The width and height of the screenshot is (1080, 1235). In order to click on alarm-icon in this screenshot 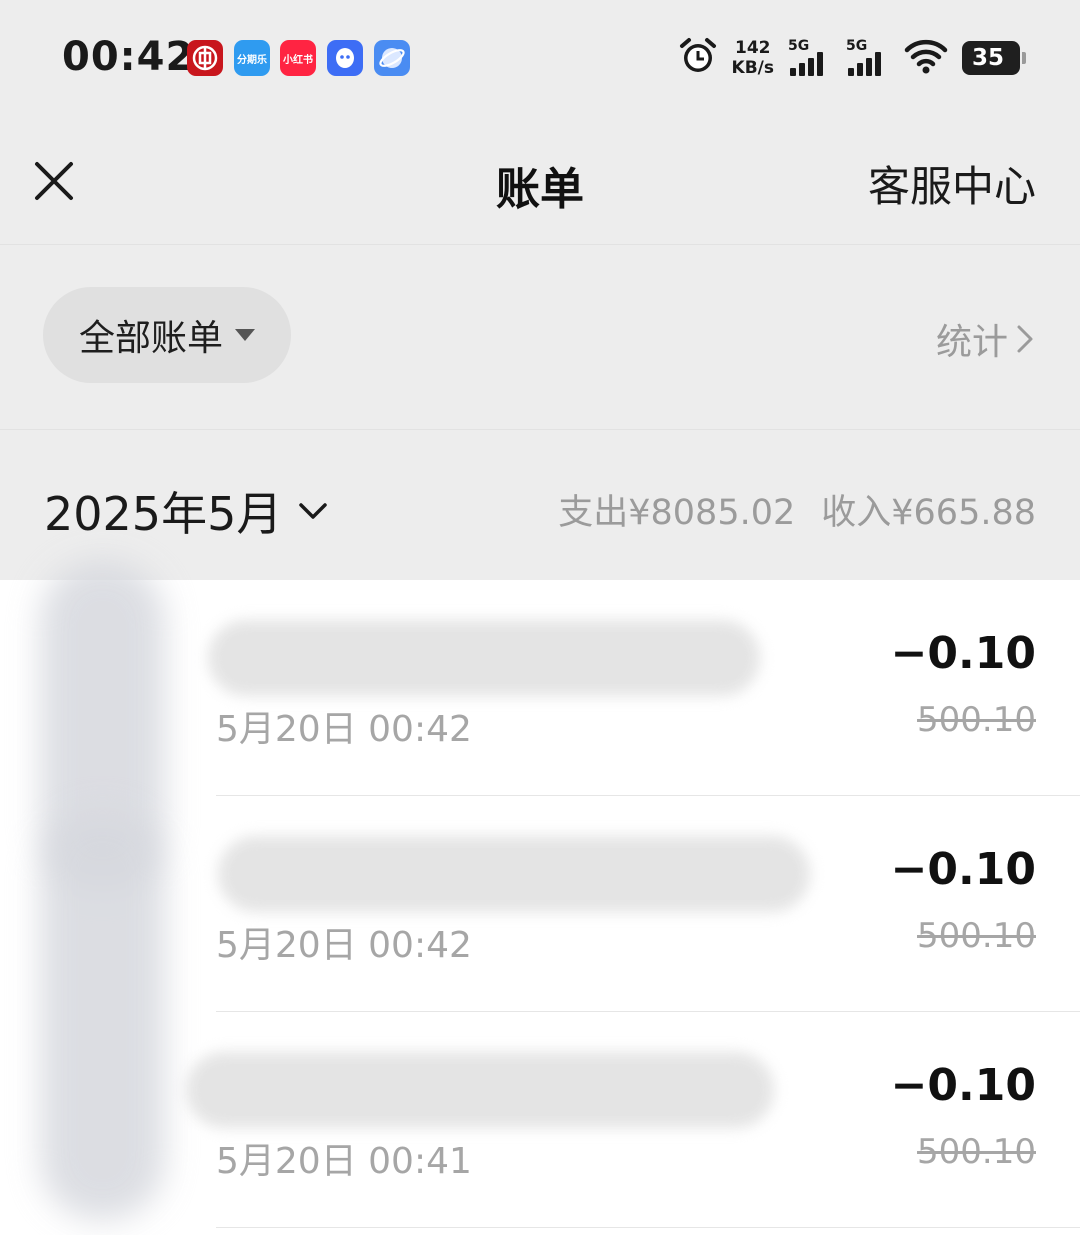, I will do `click(698, 58)`.